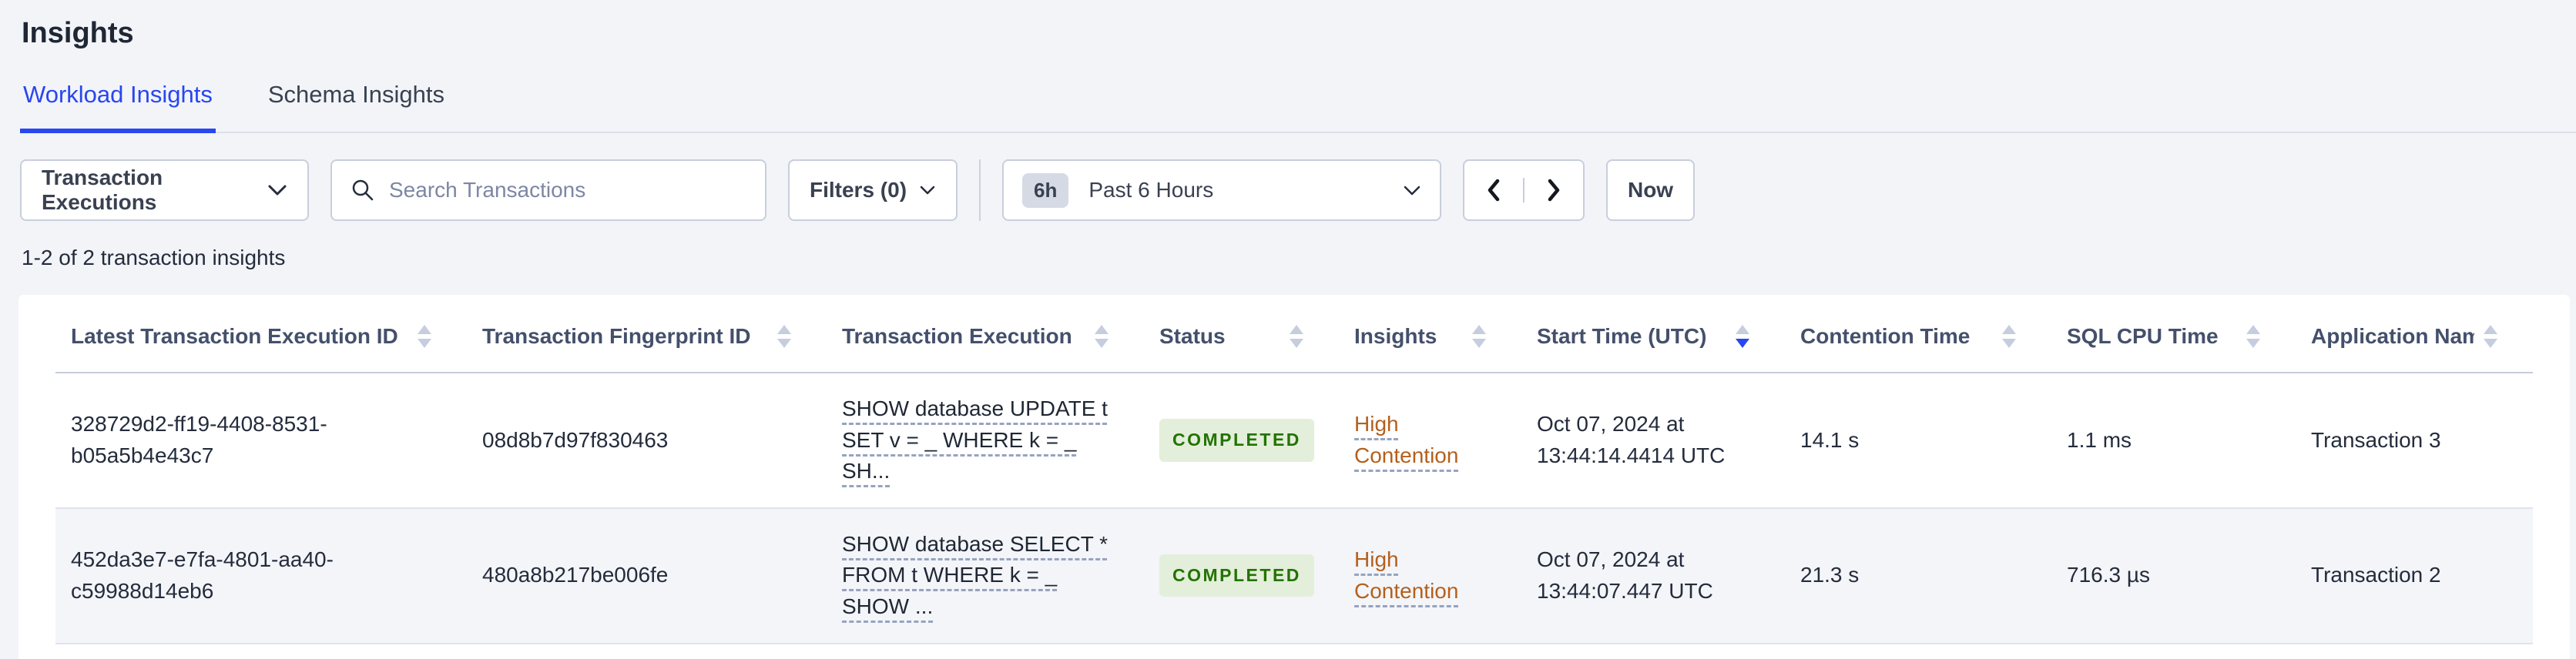 This screenshot has width=2576, height=659. What do you see at coordinates (164, 190) in the screenshot?
I see `workload-type-dropdown: Transaction Executions` at bounding box center [164, 190].